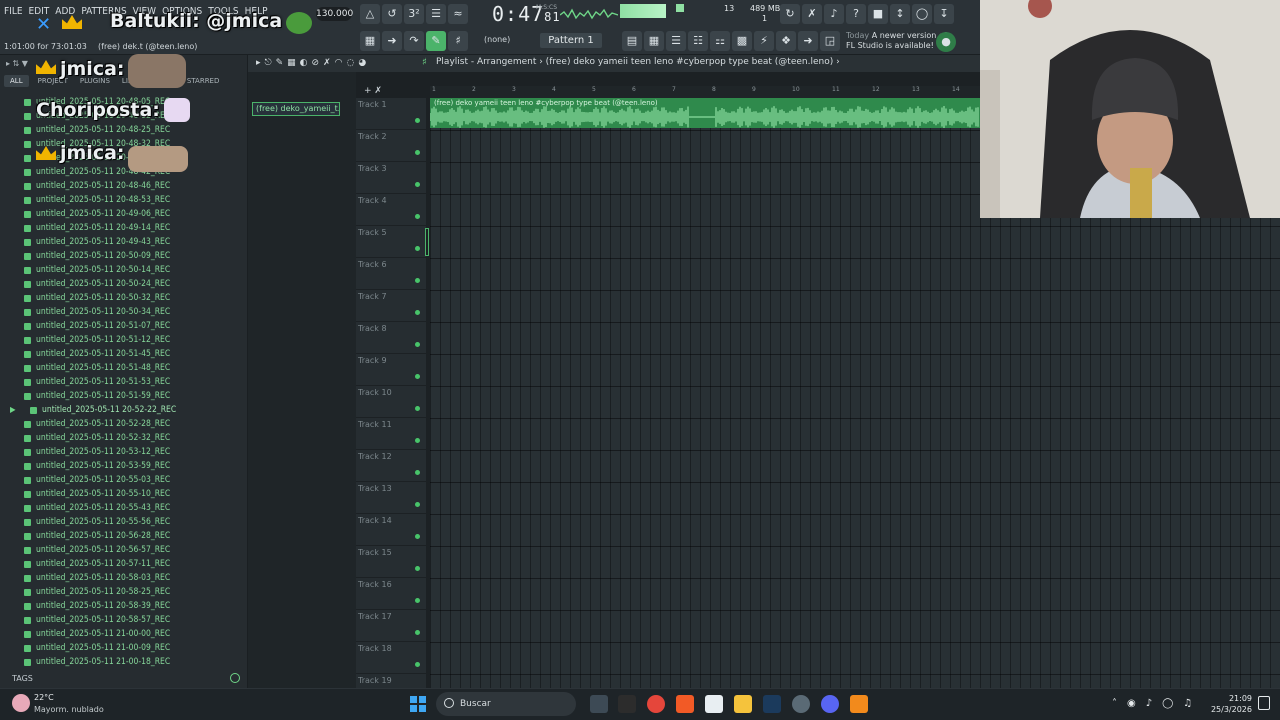 The image size is (1280, 720). What do you see at coordinates (391, 306) in the screenshot?
I see `track-header: Track 7` at bounding box center [391, 306].